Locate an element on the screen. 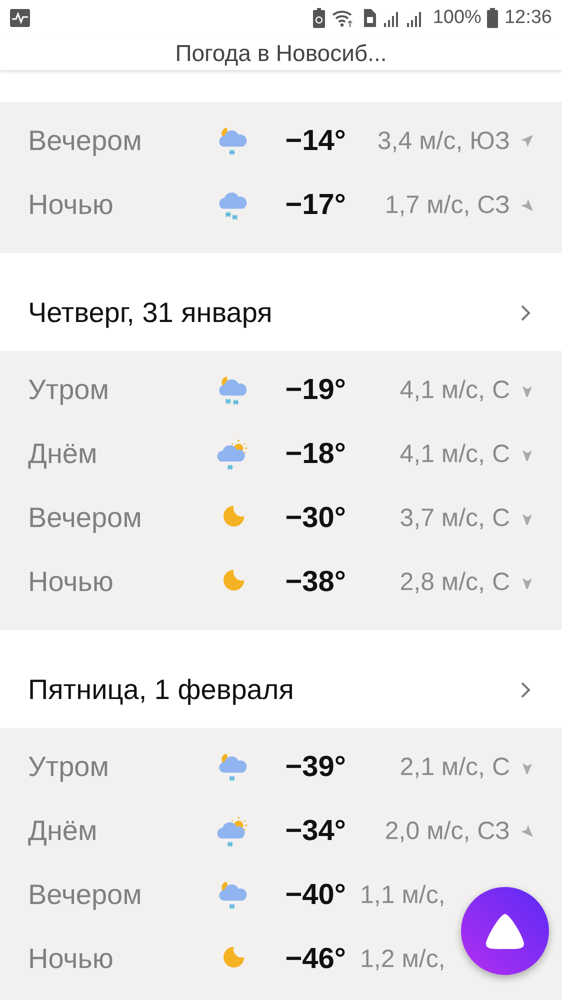 The height and width of the screenshot is (1000, 562). wind-speed: 1,2 м/с, is located at coordinates (402, 959).